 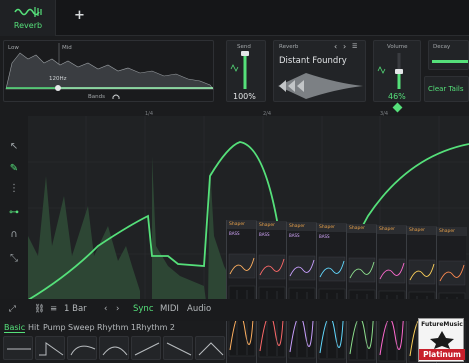 What do you see at coordinates (397, 96) in the screenshot?
I see `volume-value: 46%` at bounding box center [397, 96].